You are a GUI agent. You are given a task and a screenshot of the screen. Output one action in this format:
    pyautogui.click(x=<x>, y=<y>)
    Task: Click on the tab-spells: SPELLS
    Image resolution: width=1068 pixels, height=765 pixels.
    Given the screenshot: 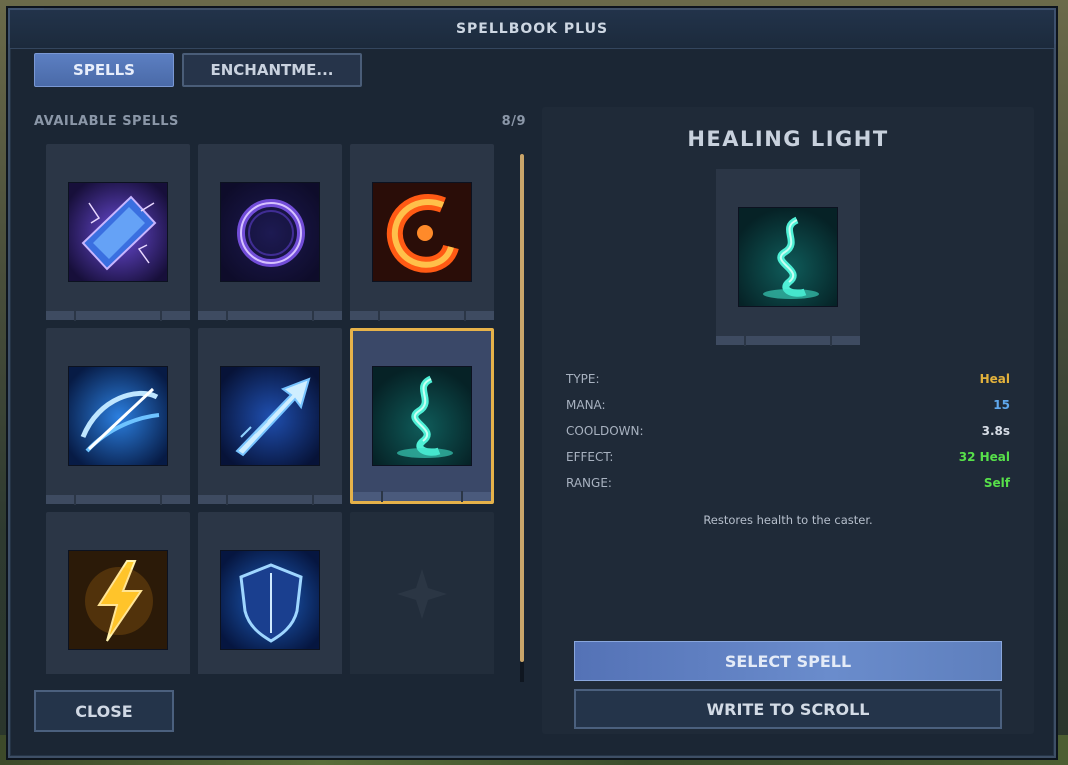 What is the action you would take?
    pyautogui.click(x=104, y=70)
    